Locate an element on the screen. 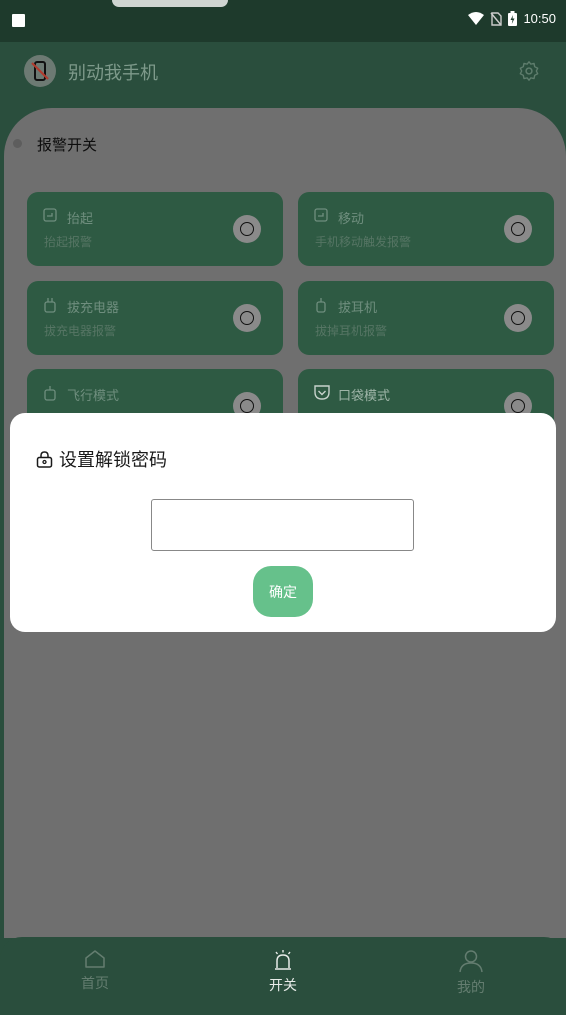  airplane-icon is located at coordinates (50, 393).